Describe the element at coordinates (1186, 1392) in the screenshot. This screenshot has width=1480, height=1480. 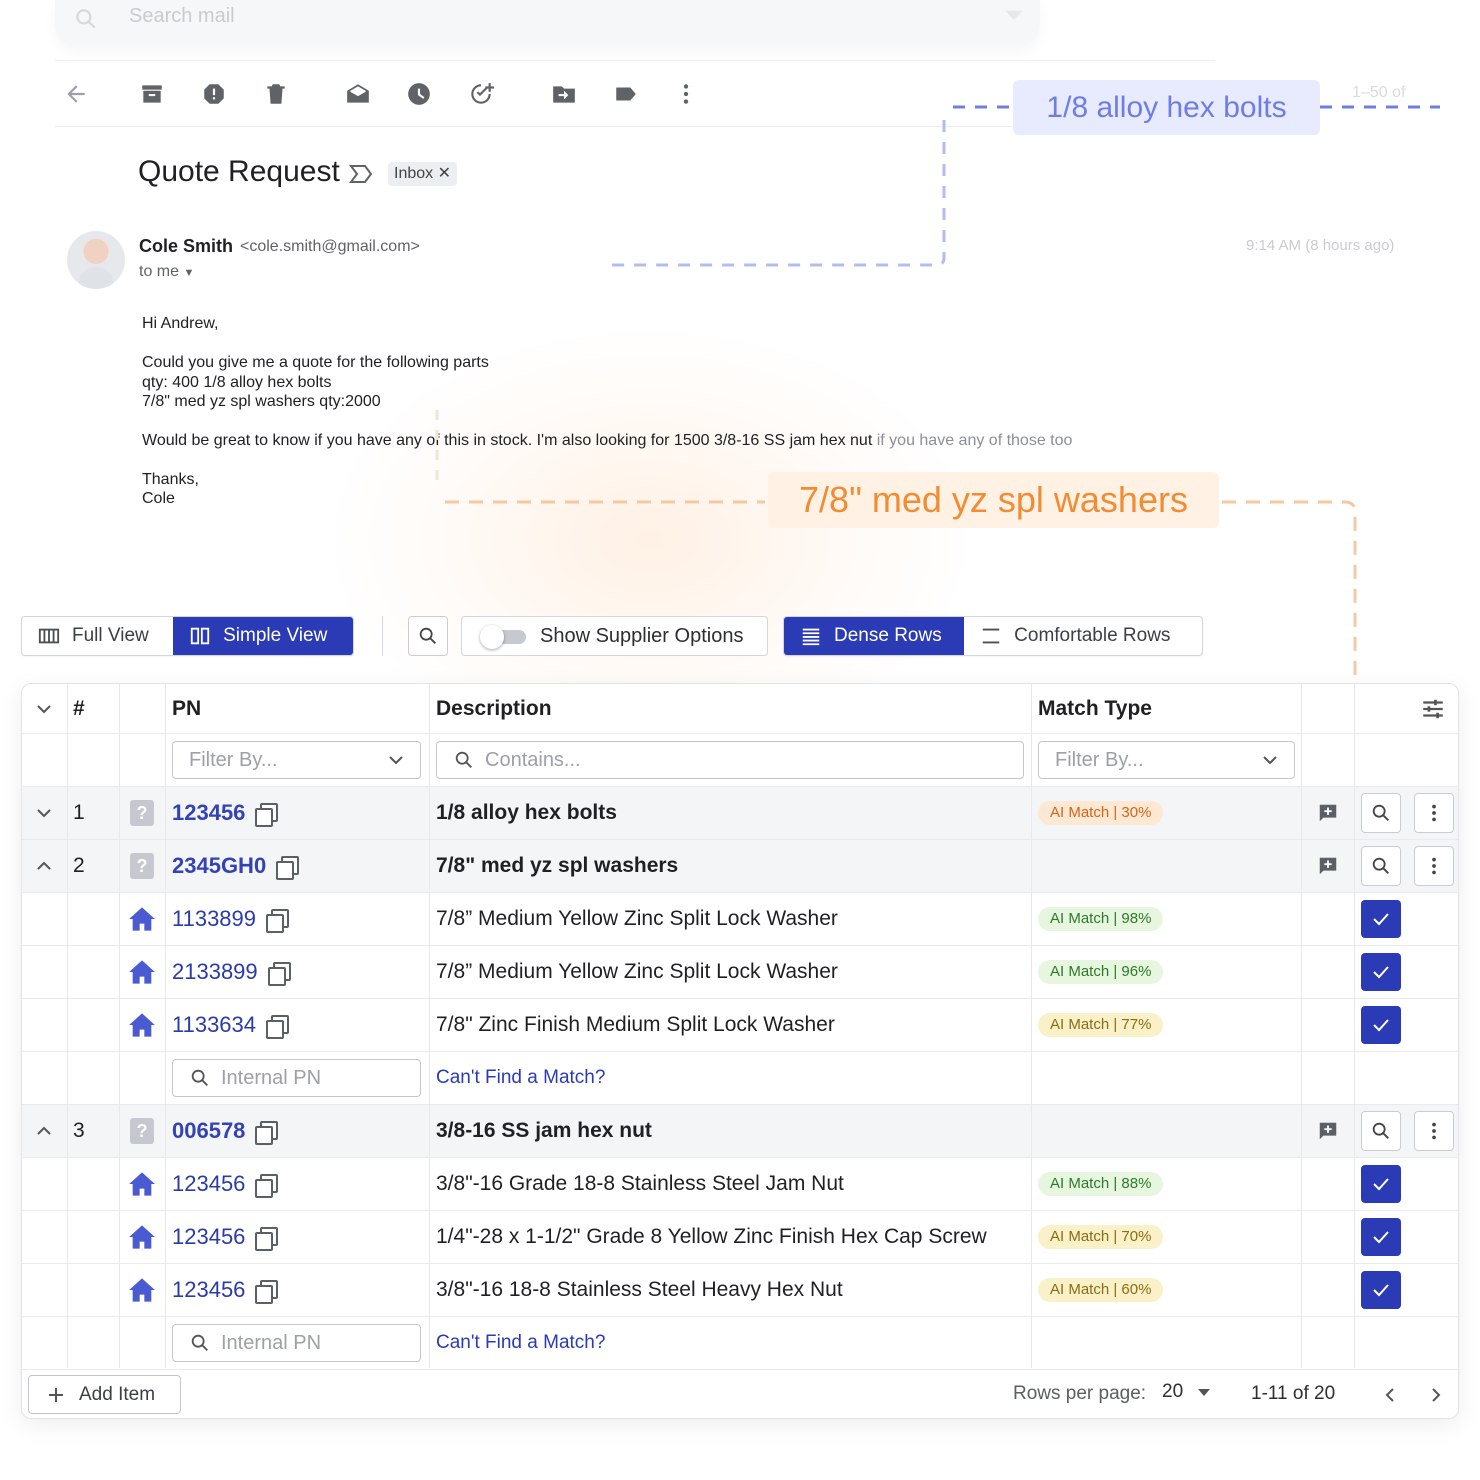
I see `rows-per-page-select: 20` at that location.